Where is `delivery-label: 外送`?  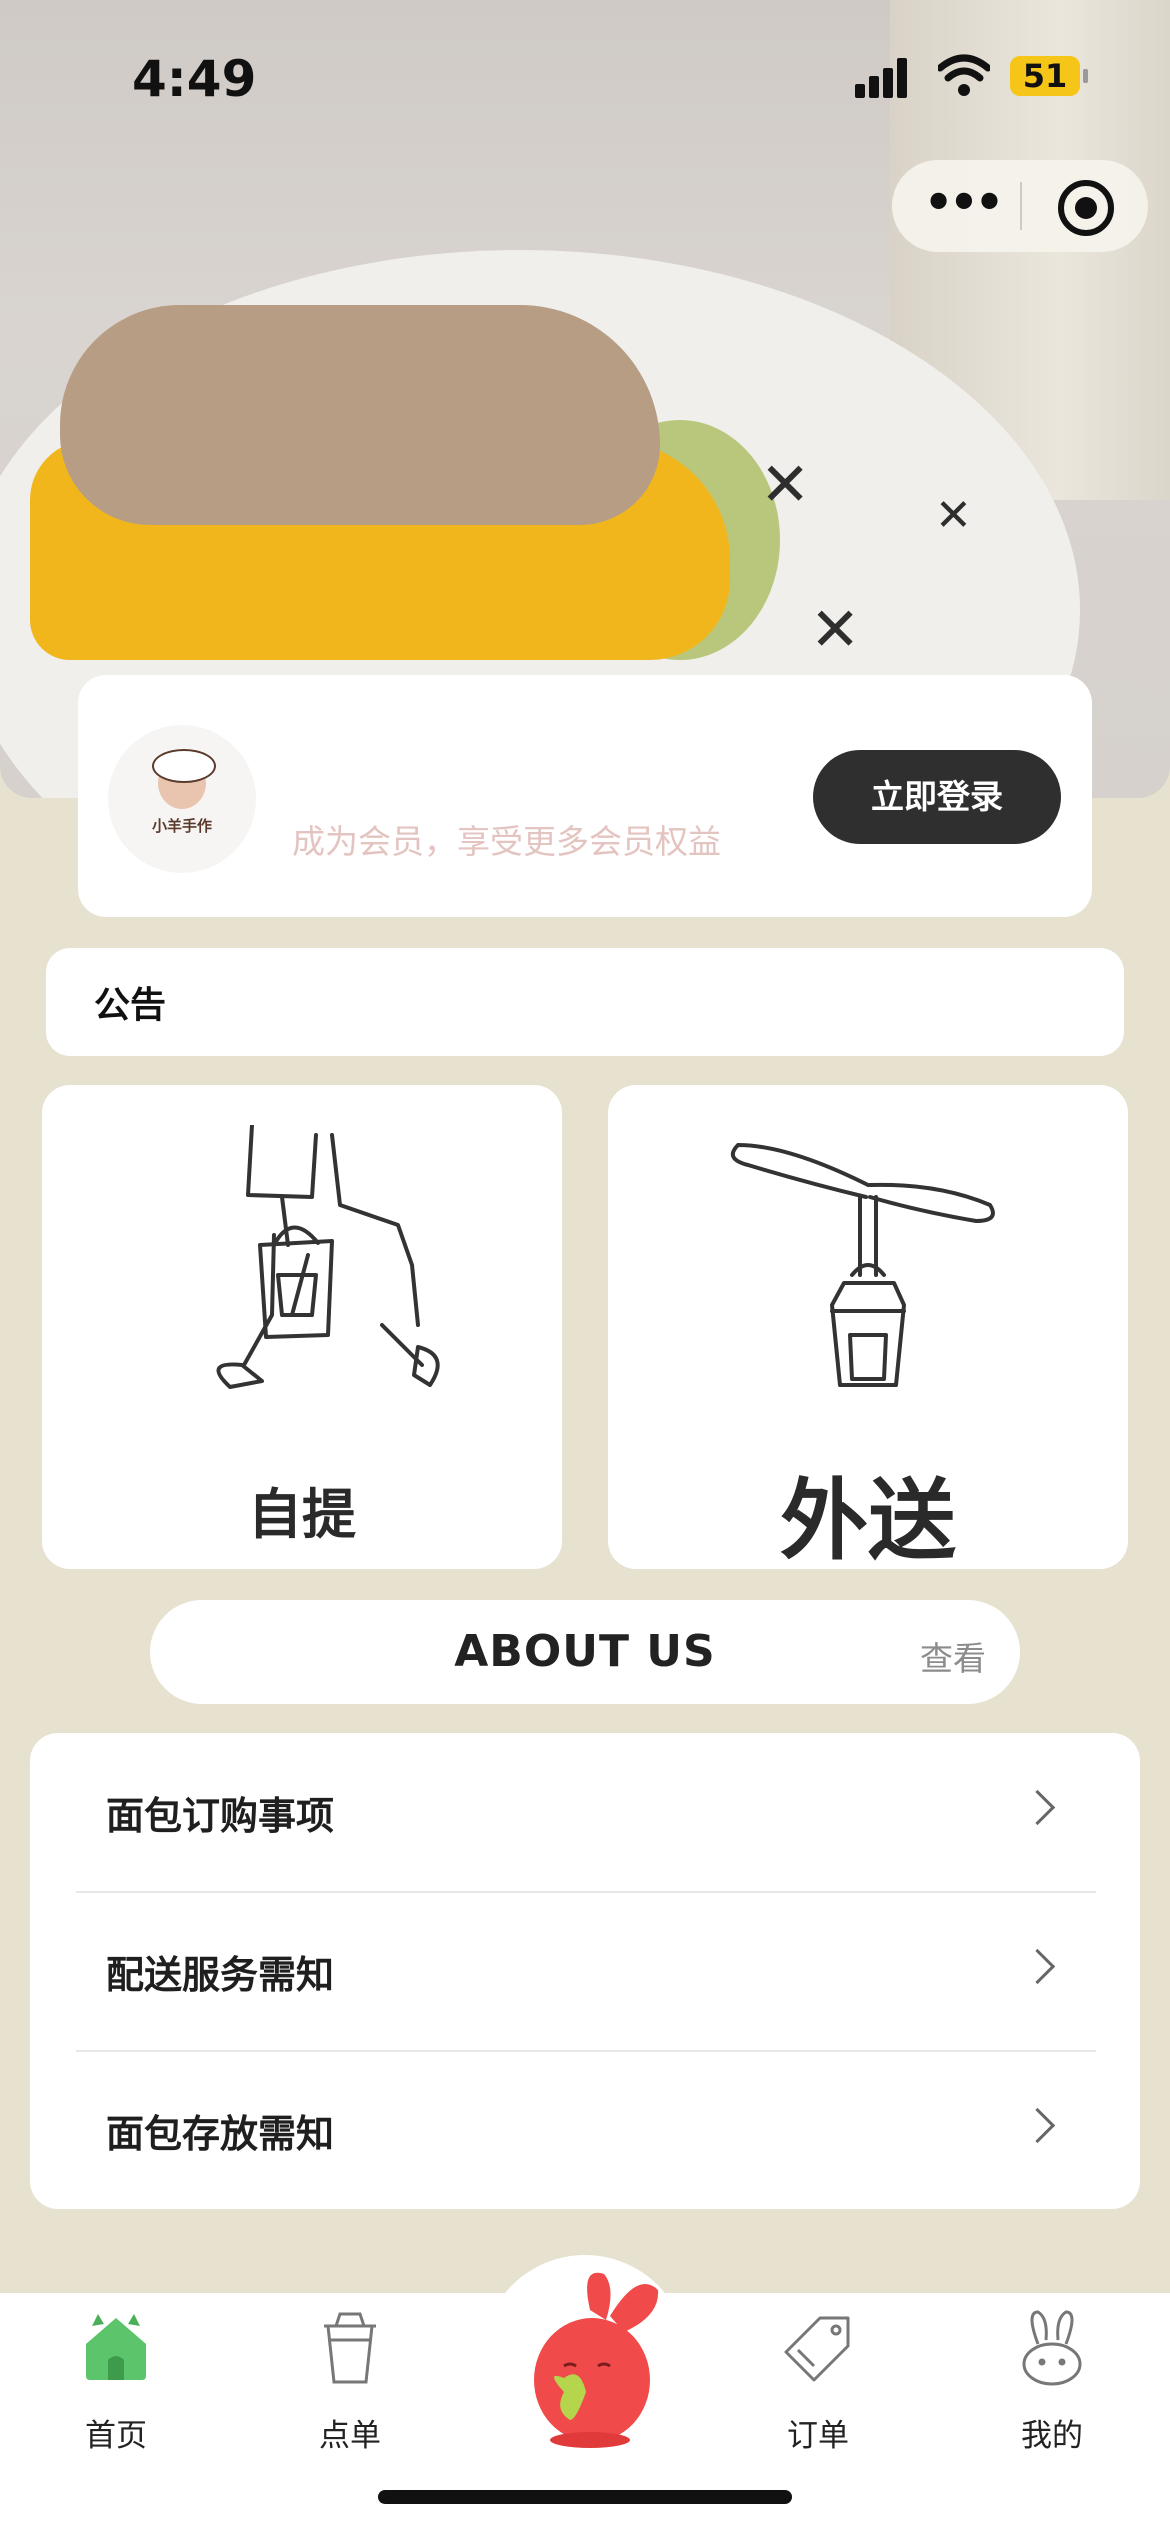 delivery-label: 外送 is located at coordinates (867, 1520).